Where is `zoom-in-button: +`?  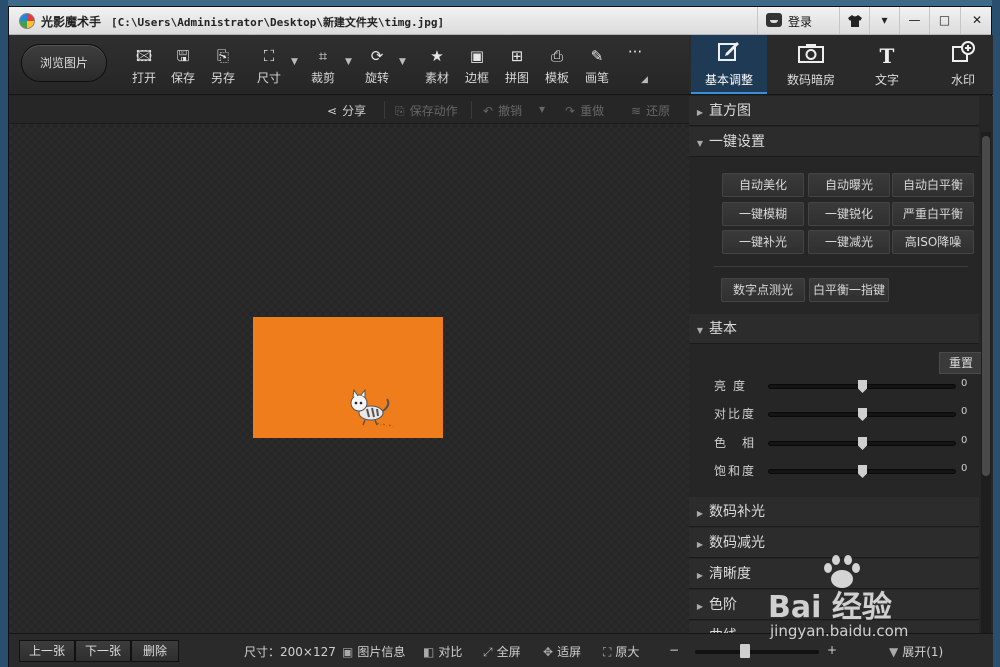
zoom-in-button: + is located at coordinates (832, 650).